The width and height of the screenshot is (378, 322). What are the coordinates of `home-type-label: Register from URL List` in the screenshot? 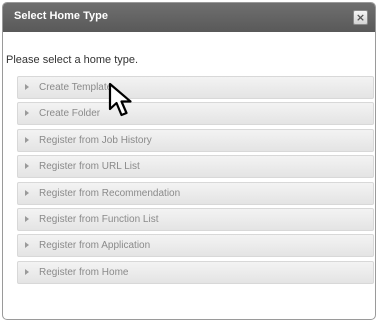 It's located at (89, 167).